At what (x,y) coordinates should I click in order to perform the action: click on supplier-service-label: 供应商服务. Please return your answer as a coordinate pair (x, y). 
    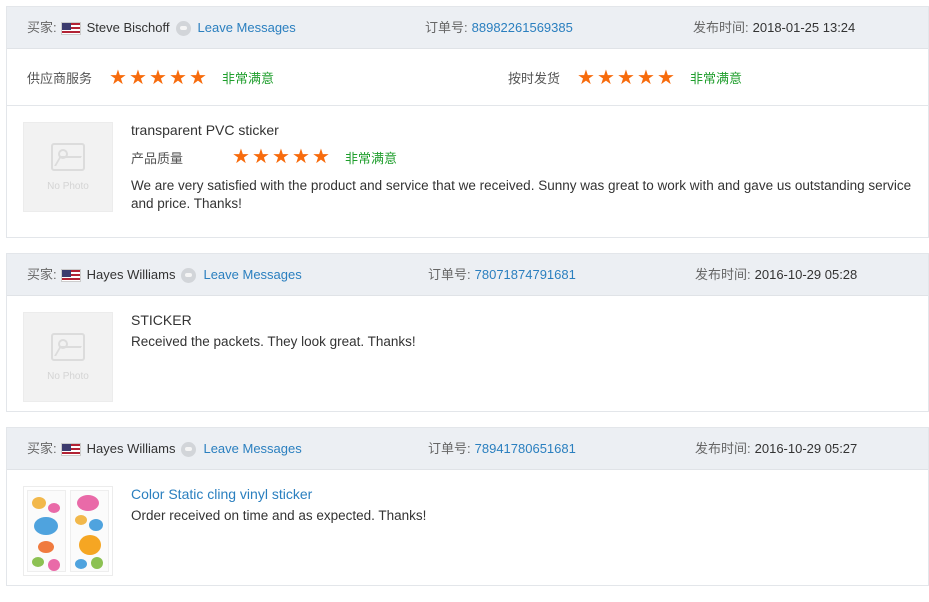
    Looking at the image, I should click on (60, 78).